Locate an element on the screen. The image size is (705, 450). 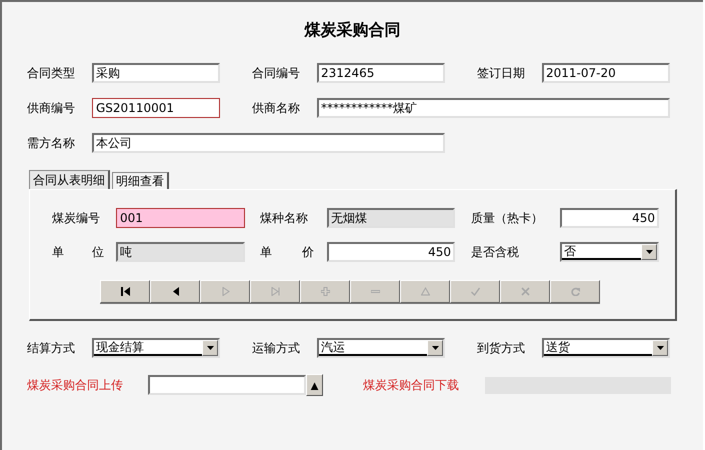
dropdown: 汽运 is located at coordinates (381, 348).